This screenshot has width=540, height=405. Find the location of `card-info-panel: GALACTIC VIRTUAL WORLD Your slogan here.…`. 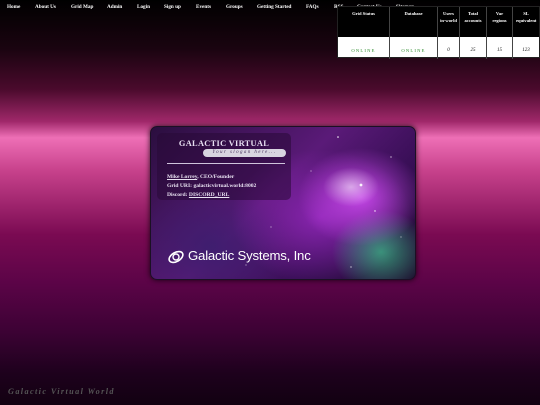

card-info-panel: GALACTIC VIRTUAL WORLD Your slogan here.… is located at coordinates (224, 166).